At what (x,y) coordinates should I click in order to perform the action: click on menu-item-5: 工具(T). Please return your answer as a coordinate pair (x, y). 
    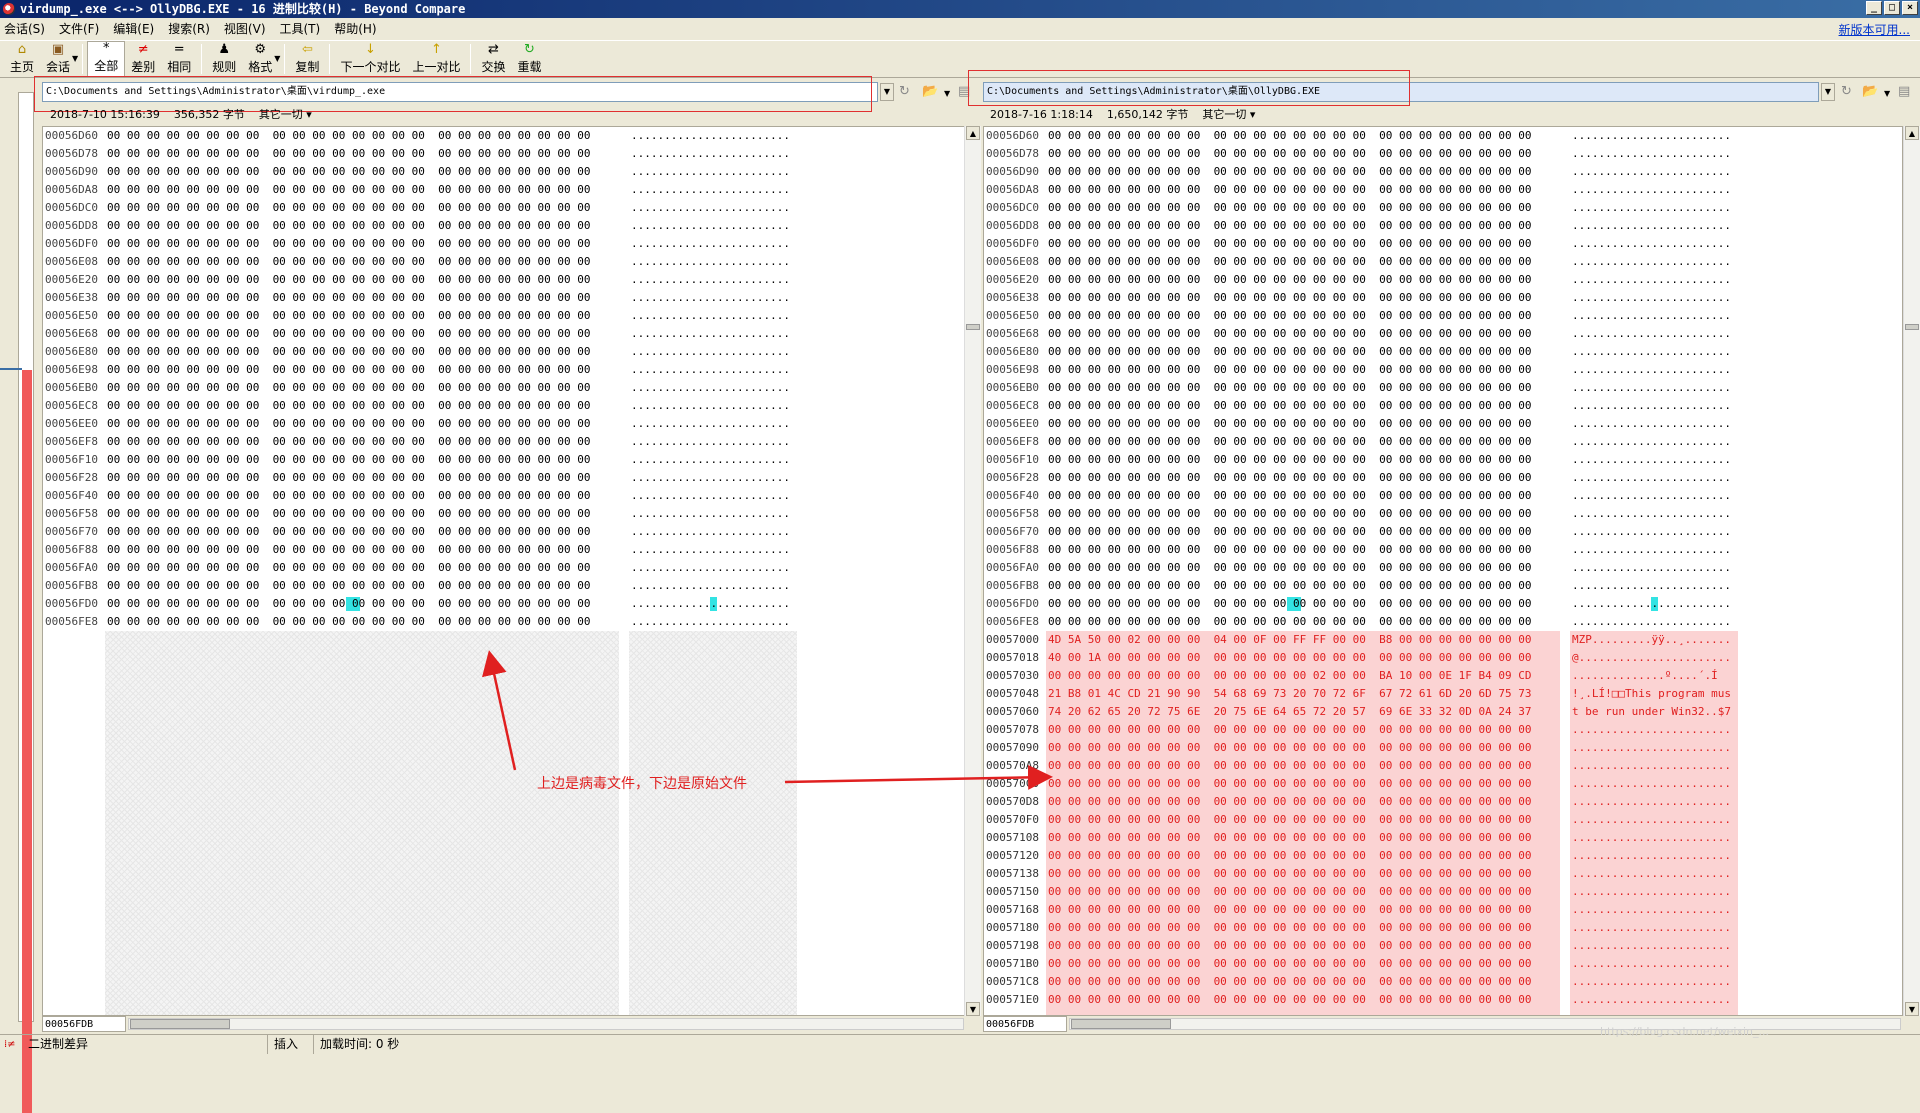
    Looking at the image, I should click on (300, 28).